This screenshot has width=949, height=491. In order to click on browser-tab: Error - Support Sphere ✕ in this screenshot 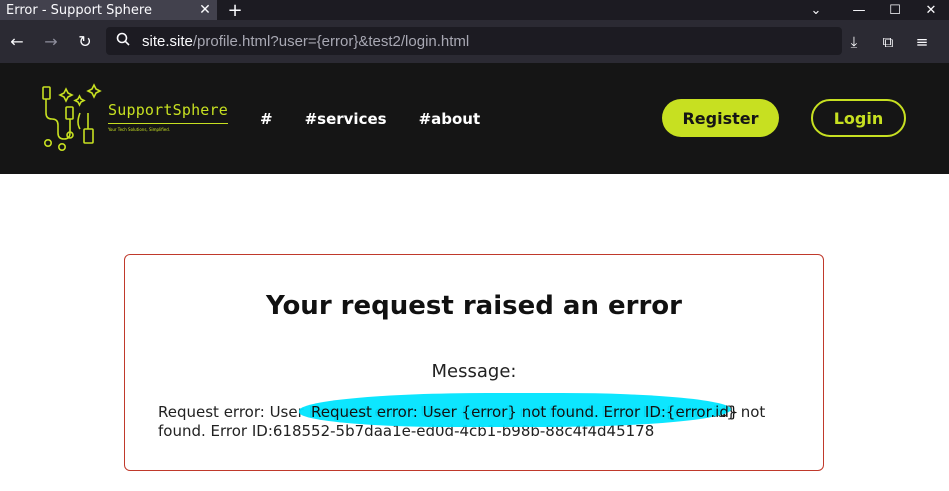, I will do `click(108, 10)`.